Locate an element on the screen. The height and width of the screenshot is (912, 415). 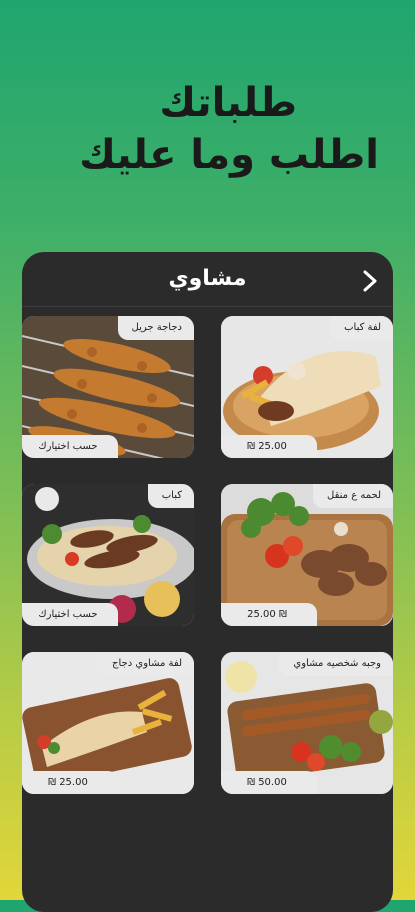
item-price: ₪ 25.00 is located at coordinates (269, 614).